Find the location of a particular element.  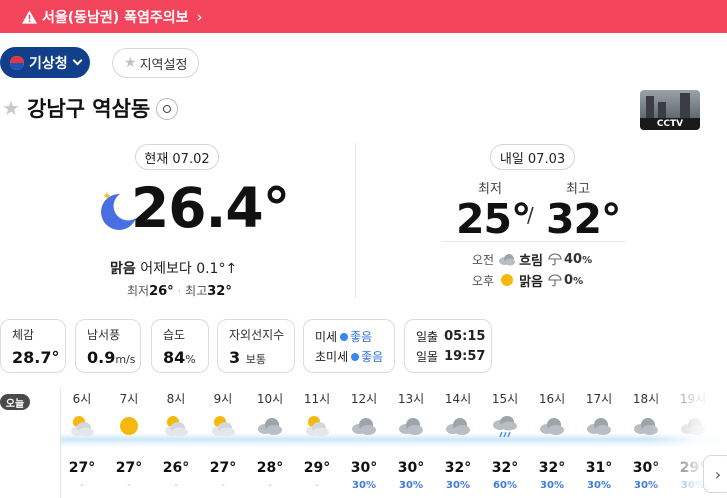

favorite-star-icon: ★ is located at coordinates (11, 108).